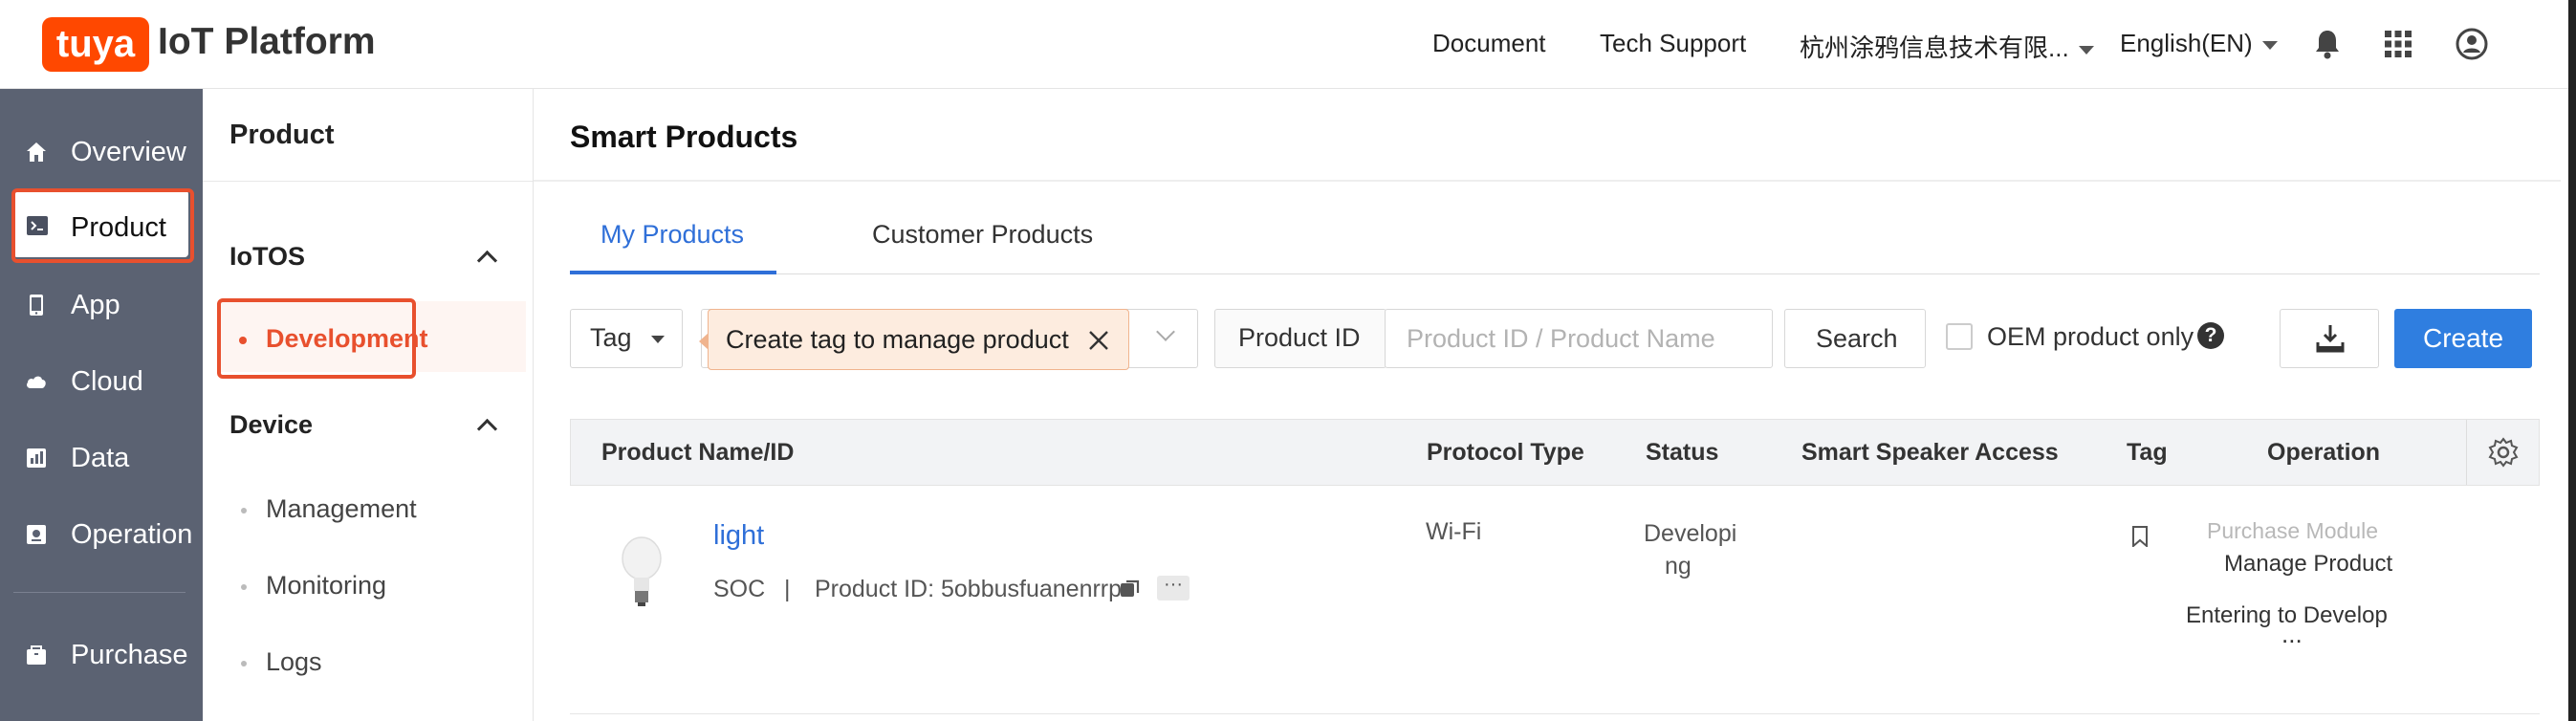 The image size is (2576, 721). What do you see at coordinates (1173, 588) in the screenshot?
I see `more-options-button: ···` at bounding box center [1173, 588].